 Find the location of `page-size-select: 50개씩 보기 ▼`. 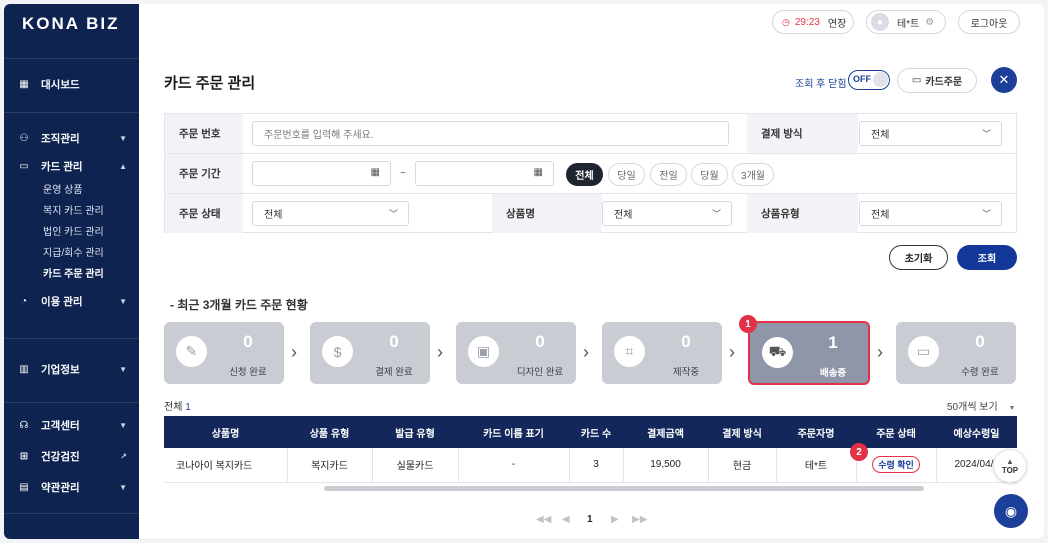

page-size-select: 50개씩 보기 ▼ is located at coordinates (981, 405).